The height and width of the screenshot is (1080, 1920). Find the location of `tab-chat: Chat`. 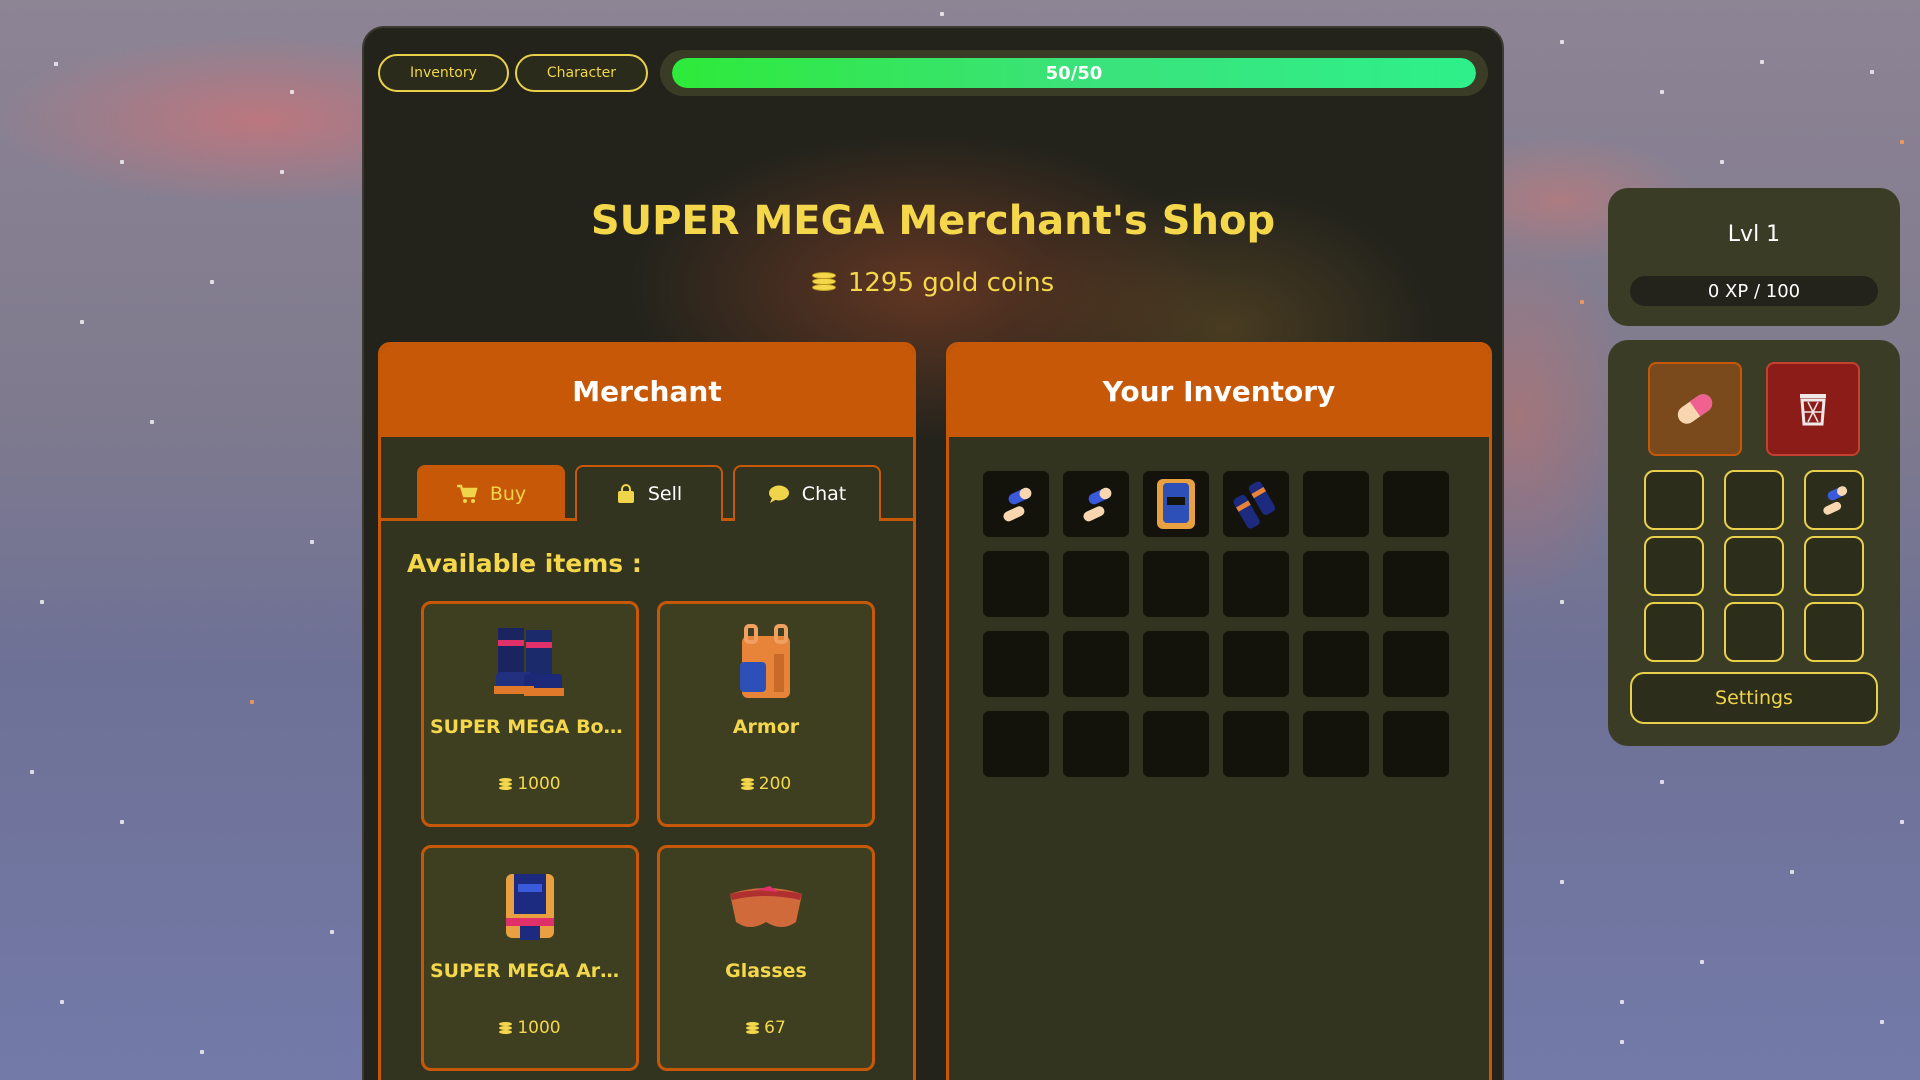

tab-chat: Chat is located at coordinates (807, 493).